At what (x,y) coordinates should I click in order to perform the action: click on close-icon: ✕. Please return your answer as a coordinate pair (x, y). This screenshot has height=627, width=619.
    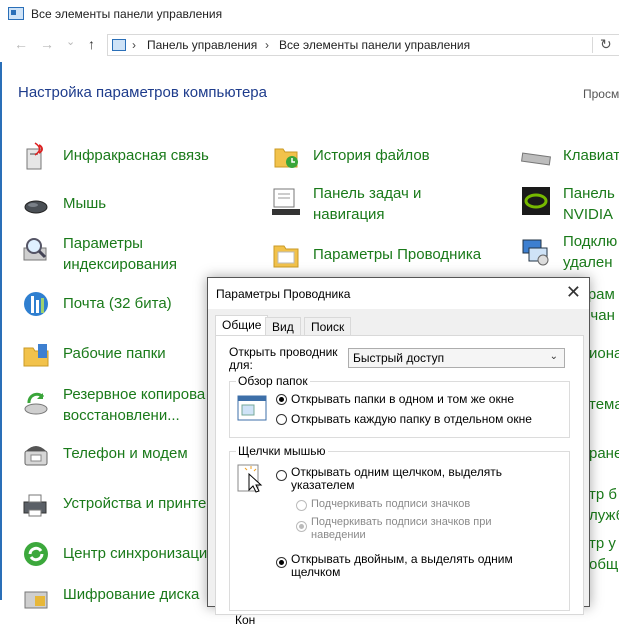
    Looking at the image, I should click on (573, 292).